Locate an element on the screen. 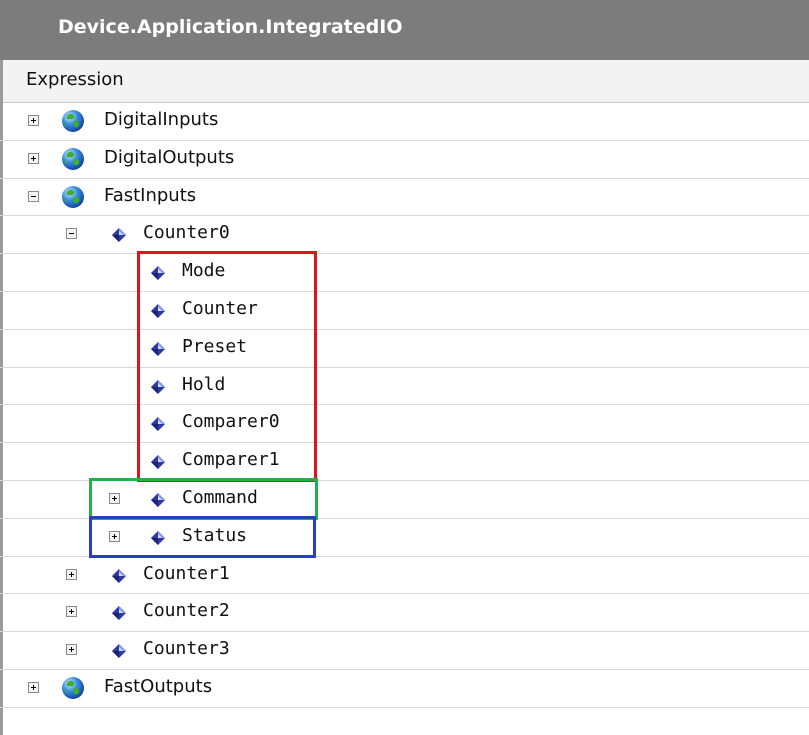  tree-row: DigitalInputs is located at coordinates (404, 122).